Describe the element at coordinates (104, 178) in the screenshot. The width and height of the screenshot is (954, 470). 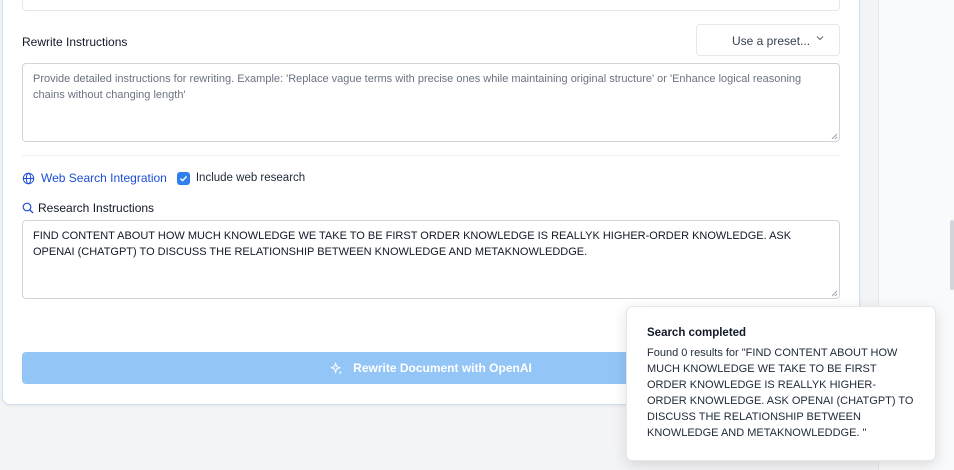
I see `web-search-integration-toggle: Web Search Integration` at that location.